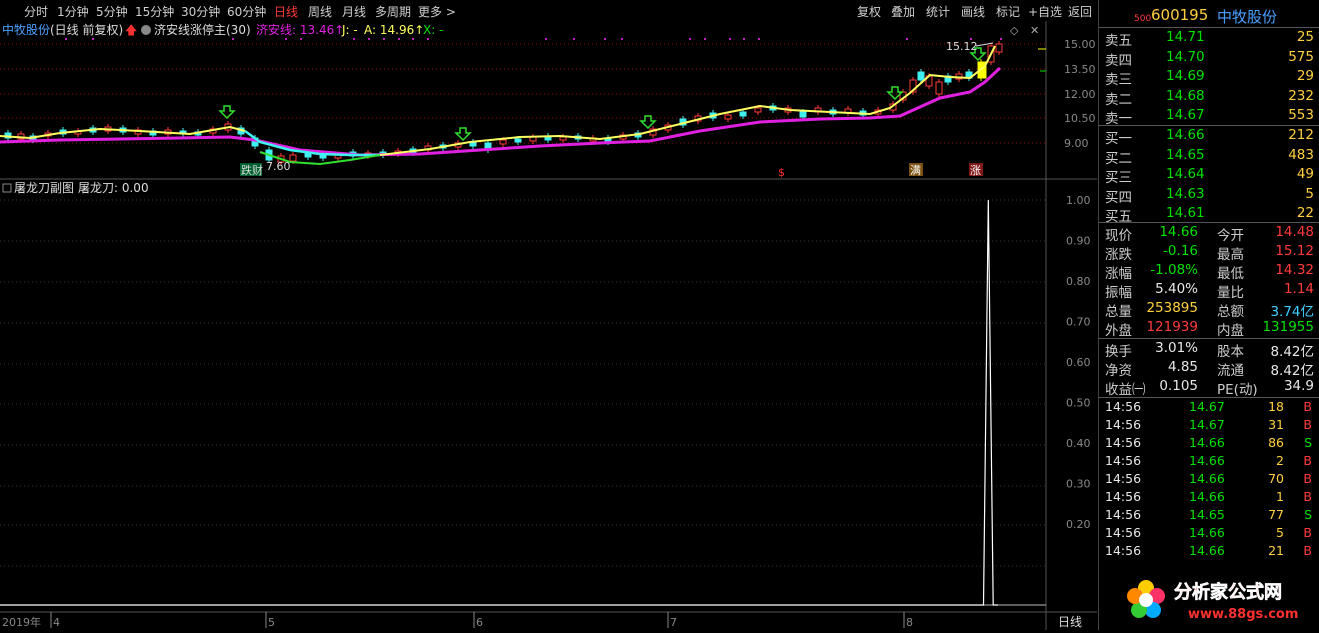  Describe the element at coordinates (1118, 80) in the screenshot. I see `ask-level-label: 卖三` at that location.